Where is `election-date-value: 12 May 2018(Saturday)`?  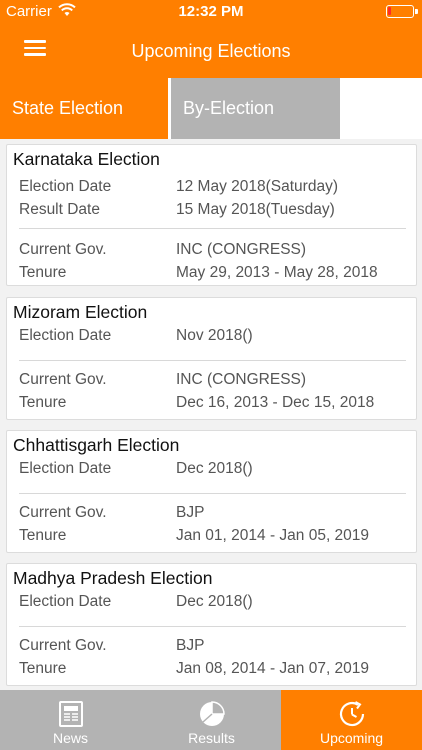
election-date-value: 12 May 2018(Saturday) is located at coordinates (257, 186).